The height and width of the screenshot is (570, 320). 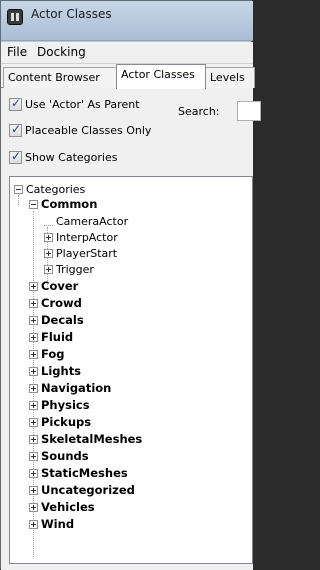 What do you see at coordinates (68, 507) in the screenshot?
I see `tree-node-label: Vehicles` at bounding box center [68, 507].